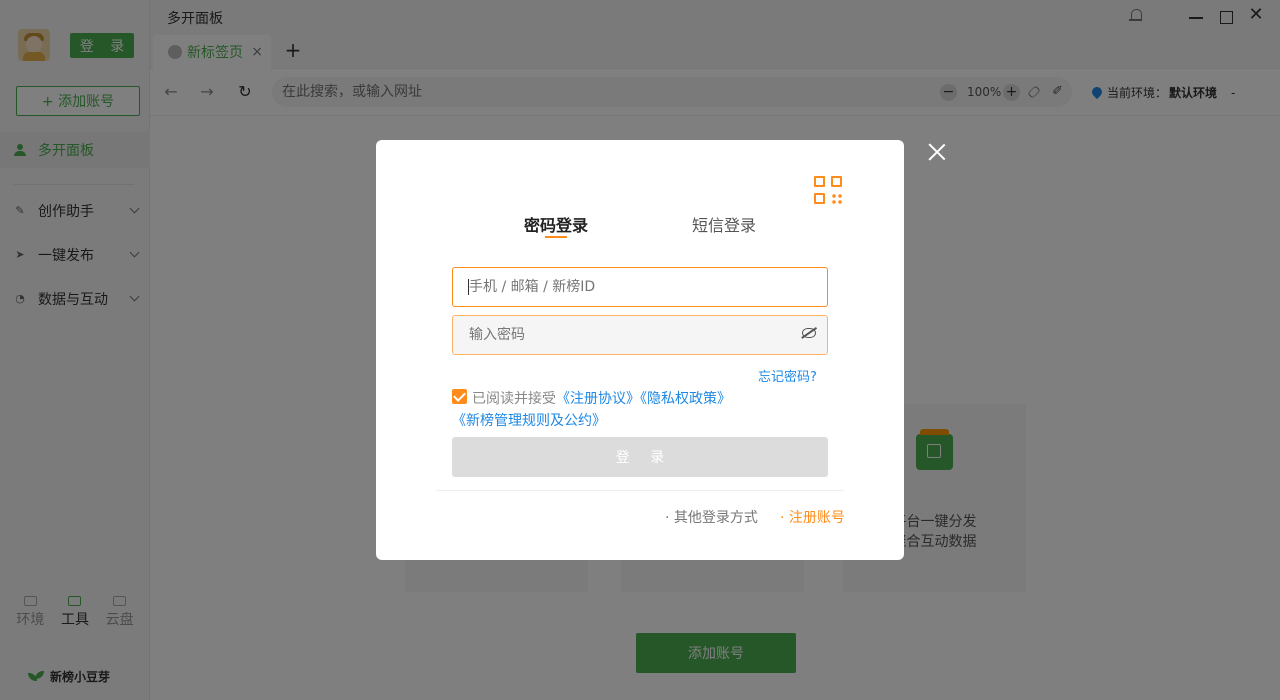  What do you see at coordinates (640, 335) in the screenshot?
I see `password-input` at bounding box center [640, 335].